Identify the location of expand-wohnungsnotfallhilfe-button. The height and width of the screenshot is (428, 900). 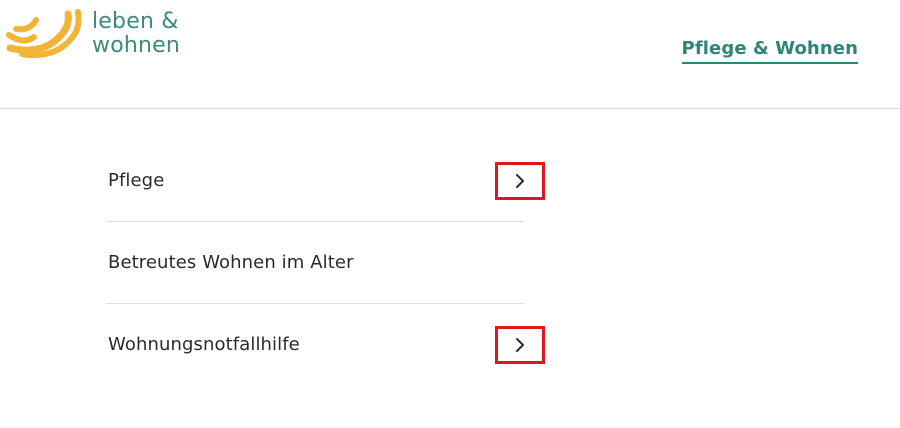
(520, 345).